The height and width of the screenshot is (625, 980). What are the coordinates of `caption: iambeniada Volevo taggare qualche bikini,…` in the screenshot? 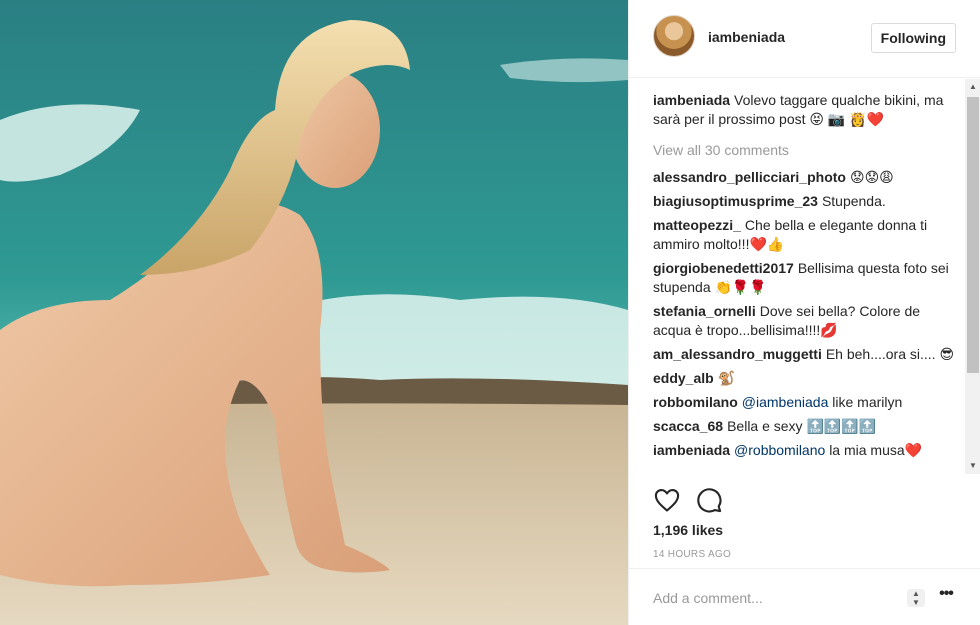 It's located at (805, 110).